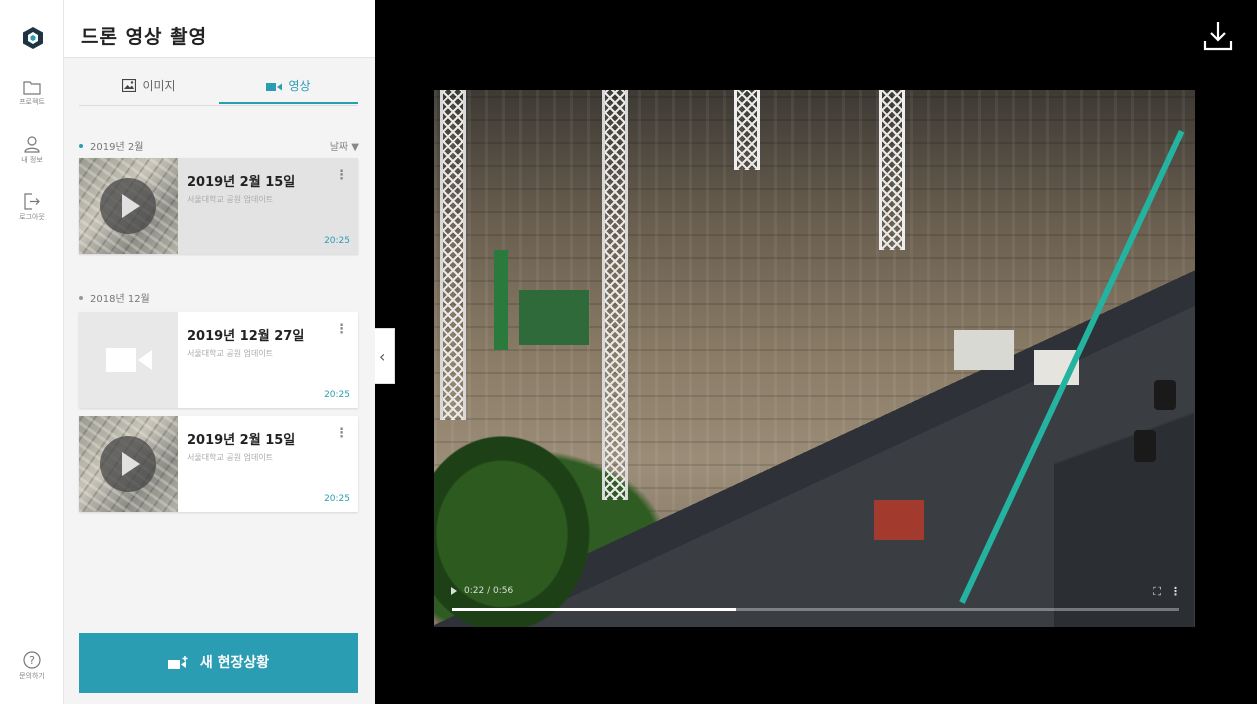 The height and width of the screenshot is (704, 1257). Describe the element at coordinates (144, 37) in the screenshot. I see `page-title: 드론 영상 촬영` at that location.